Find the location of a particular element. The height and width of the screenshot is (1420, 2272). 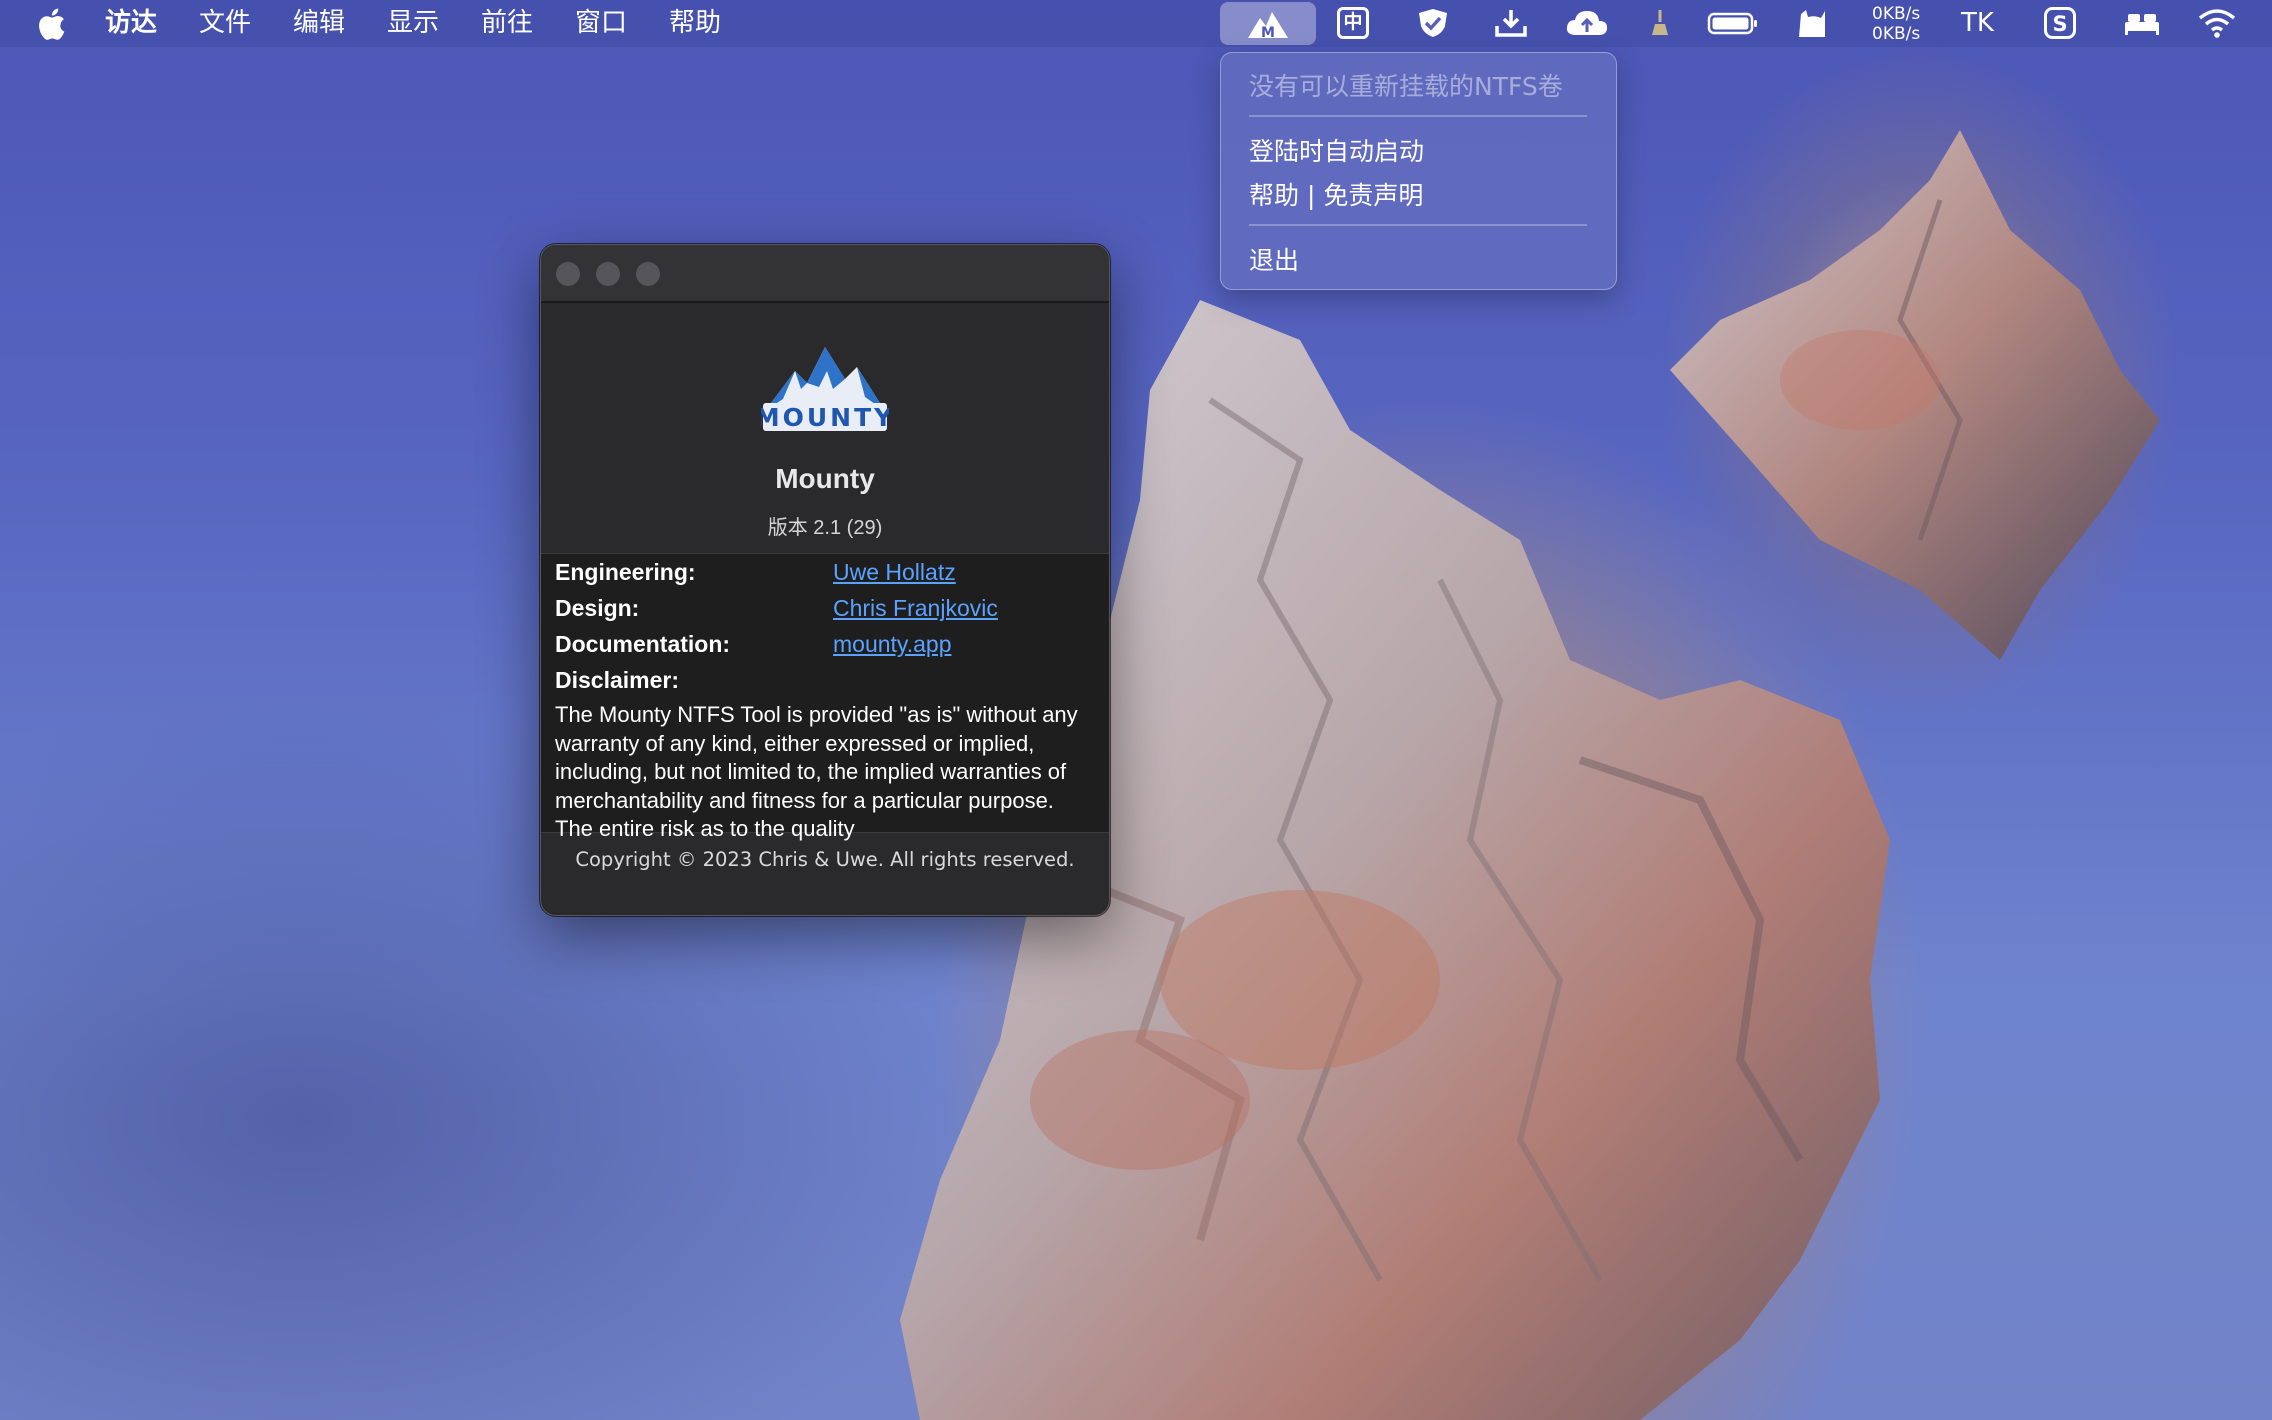

cat-icon is located at coordinates (1812, 23).